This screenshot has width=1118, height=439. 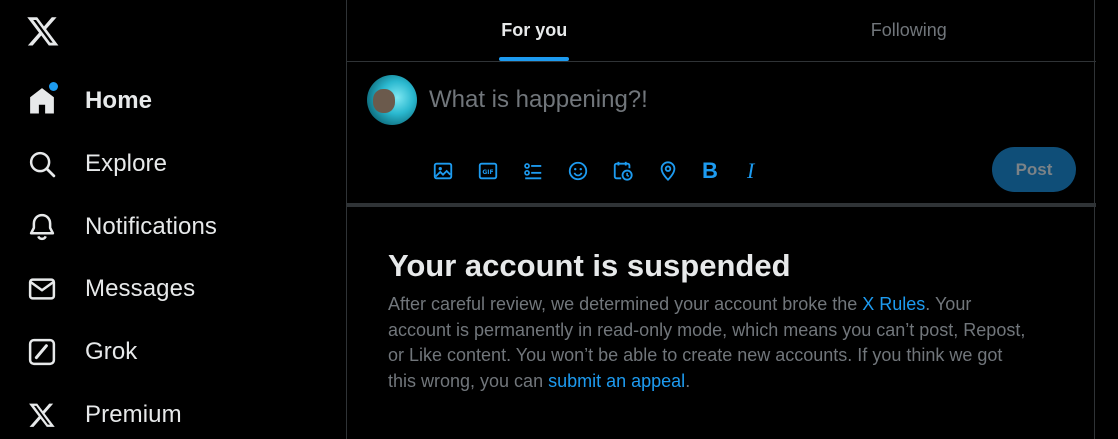 I want to click on emoji-icon, so click(x=588, y=171).